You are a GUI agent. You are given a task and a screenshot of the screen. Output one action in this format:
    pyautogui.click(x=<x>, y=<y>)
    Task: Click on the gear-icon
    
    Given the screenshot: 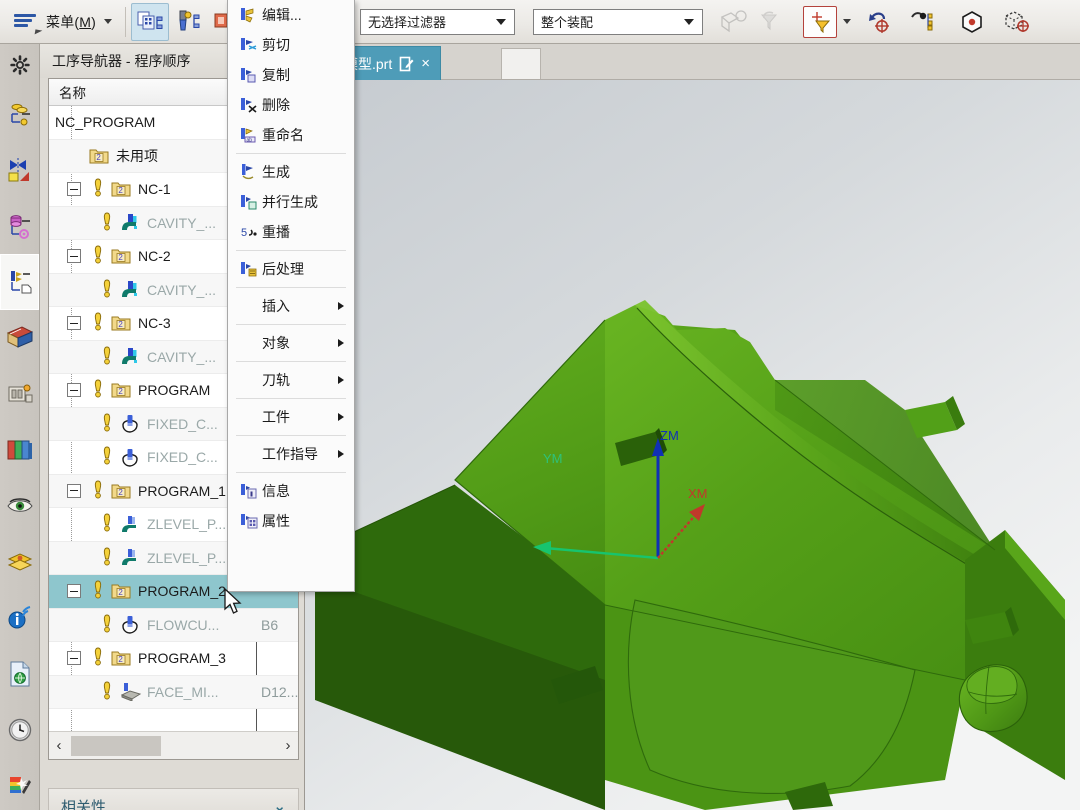 What is the action you would take?
    pyautogui.click(x=19, y=65)
    